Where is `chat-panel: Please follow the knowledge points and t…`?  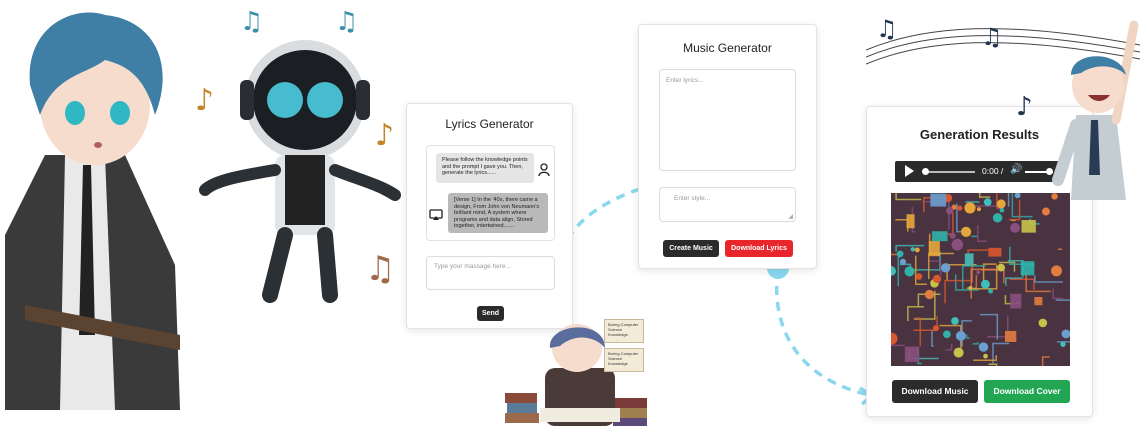 chat-panel: Please follow the knowledge points and t… is located at coordinates (490, 193).